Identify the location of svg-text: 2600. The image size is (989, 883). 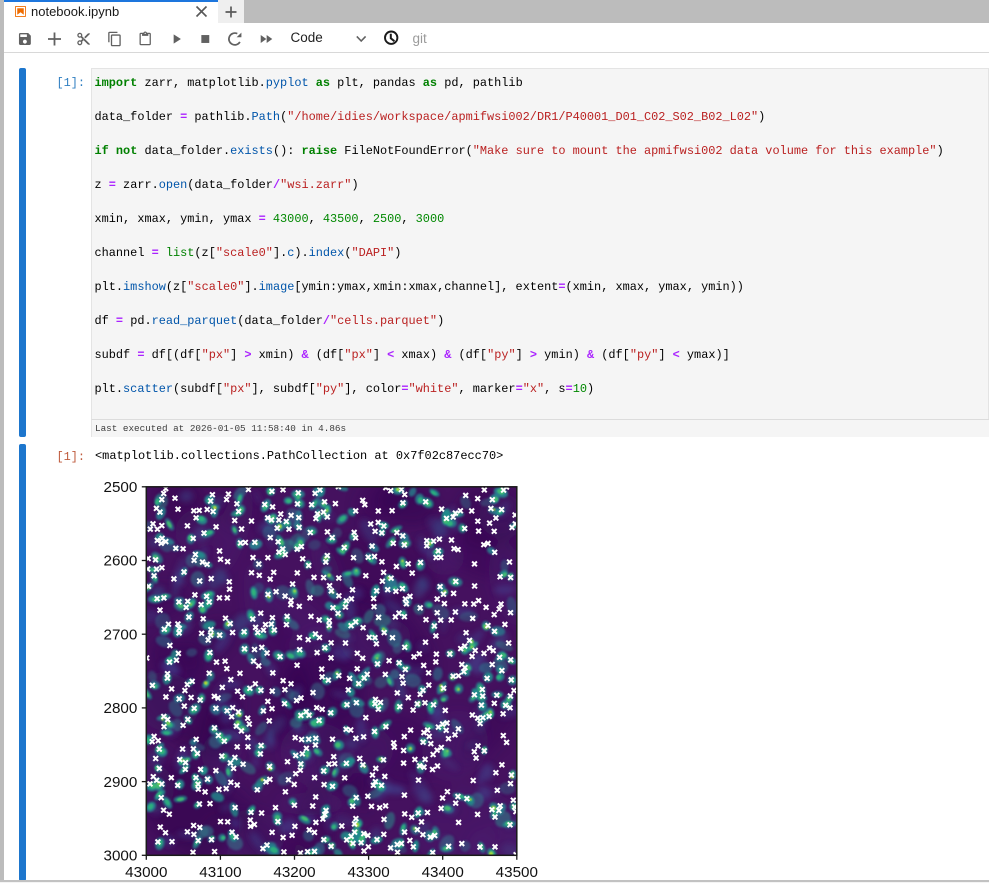
(121, 561).